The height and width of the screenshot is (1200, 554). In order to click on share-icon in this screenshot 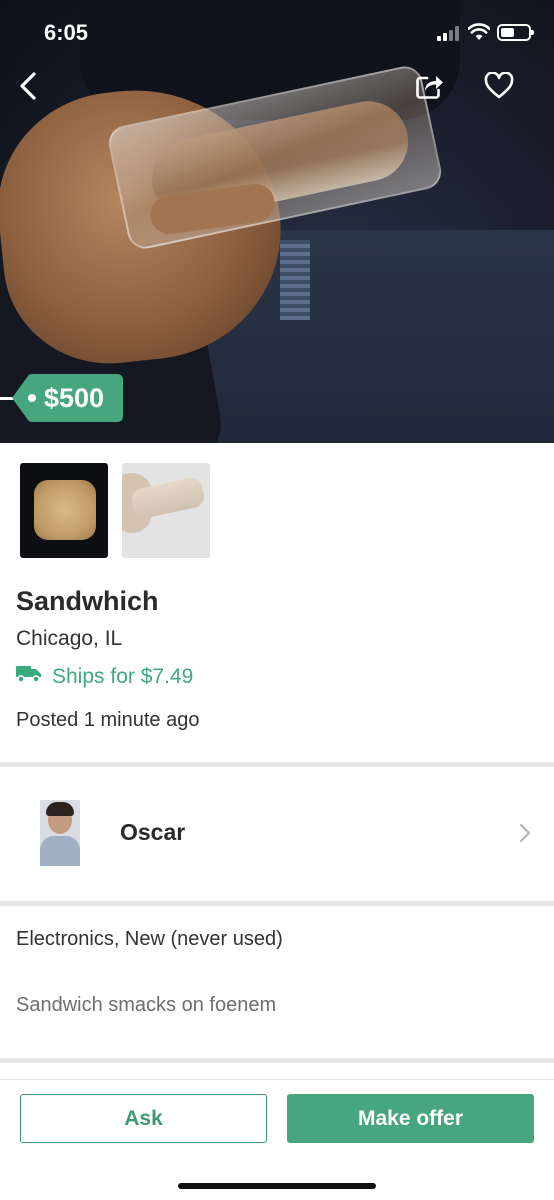, I will do `click(430, 88)`.